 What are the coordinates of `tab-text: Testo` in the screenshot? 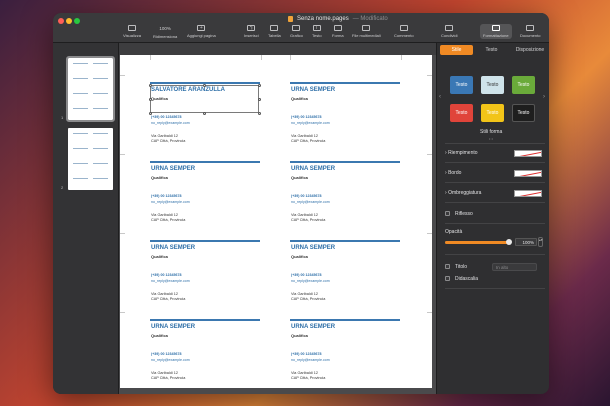 It's located at (491, 50).